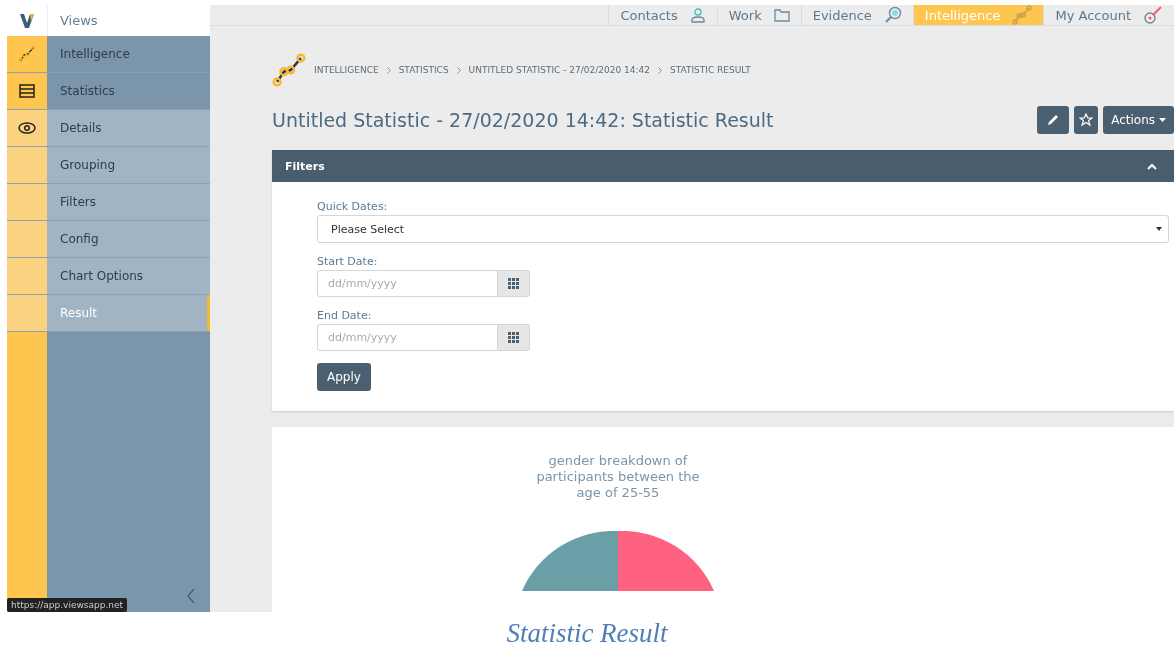 The height and width of the screenshot is (650, 1174). I want to click on nav-tab: My Account, so click(1108, 15).